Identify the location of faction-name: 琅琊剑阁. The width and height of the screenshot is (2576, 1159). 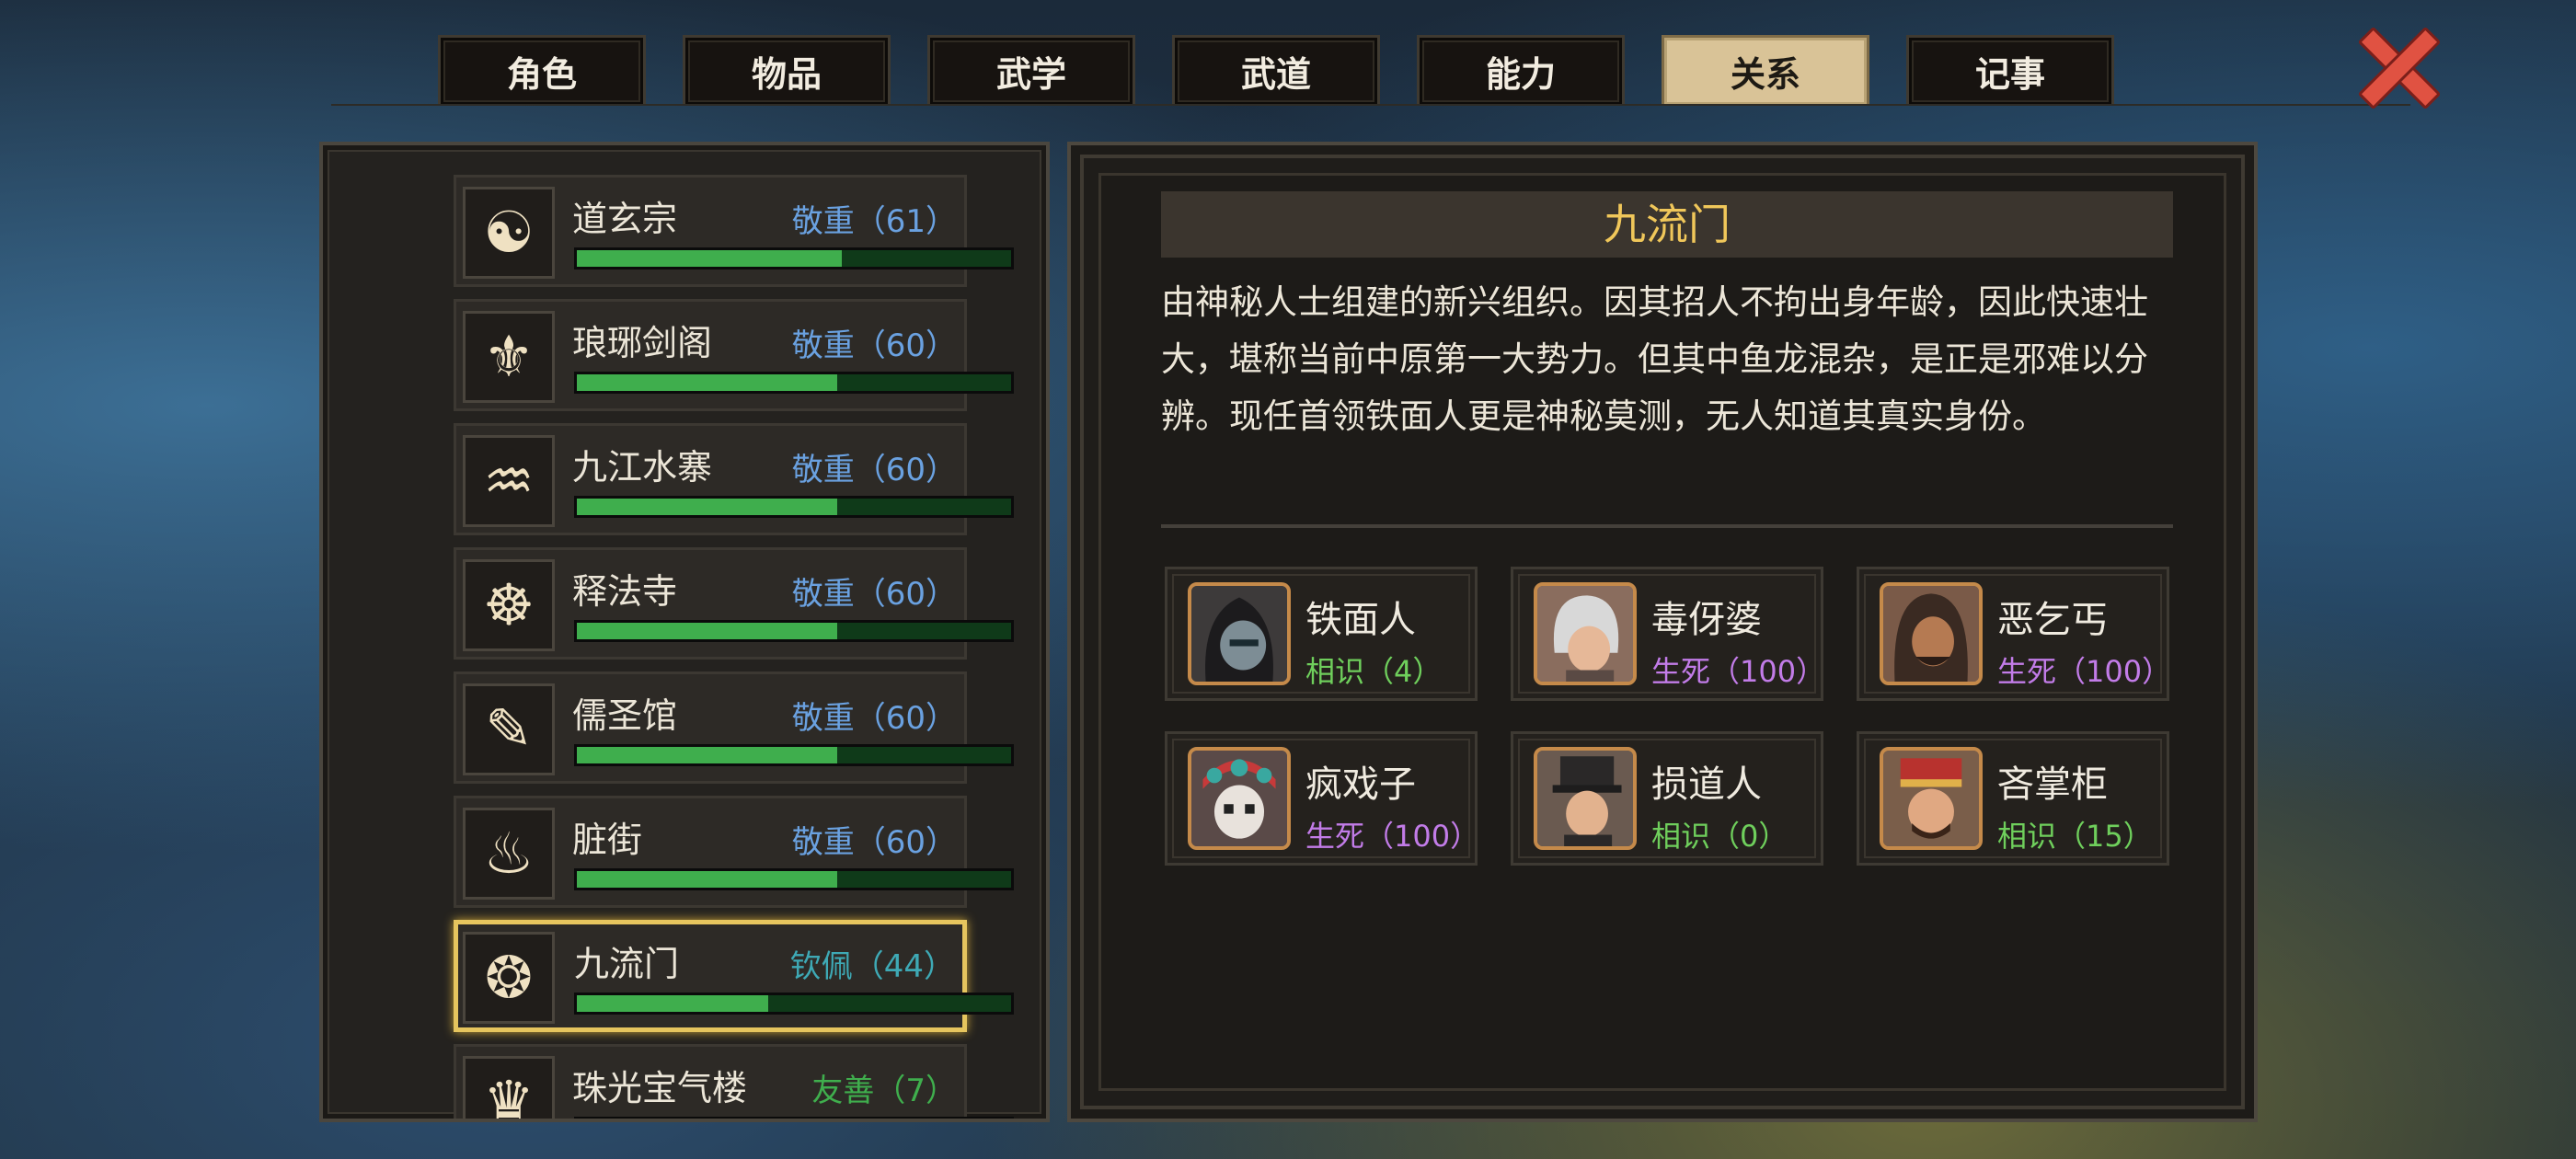
(642, 343).